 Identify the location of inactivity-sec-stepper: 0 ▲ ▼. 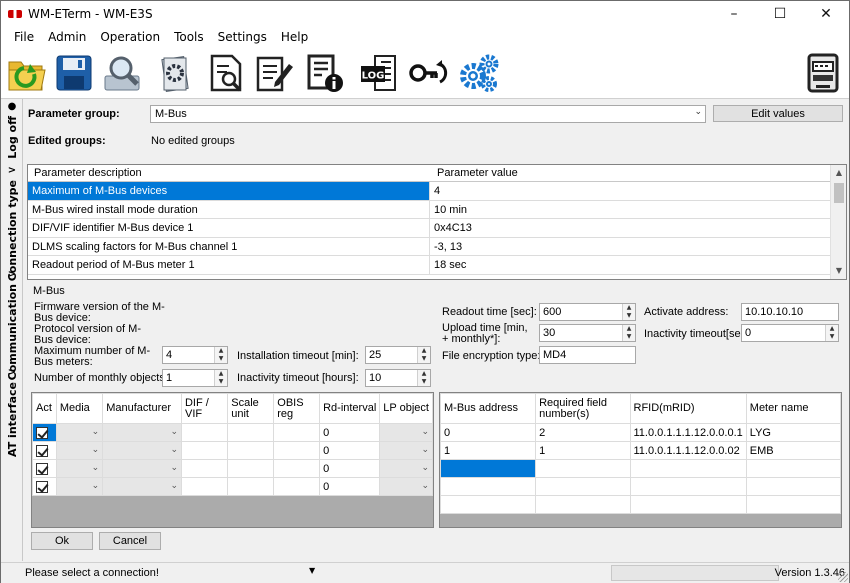
(790, 333).